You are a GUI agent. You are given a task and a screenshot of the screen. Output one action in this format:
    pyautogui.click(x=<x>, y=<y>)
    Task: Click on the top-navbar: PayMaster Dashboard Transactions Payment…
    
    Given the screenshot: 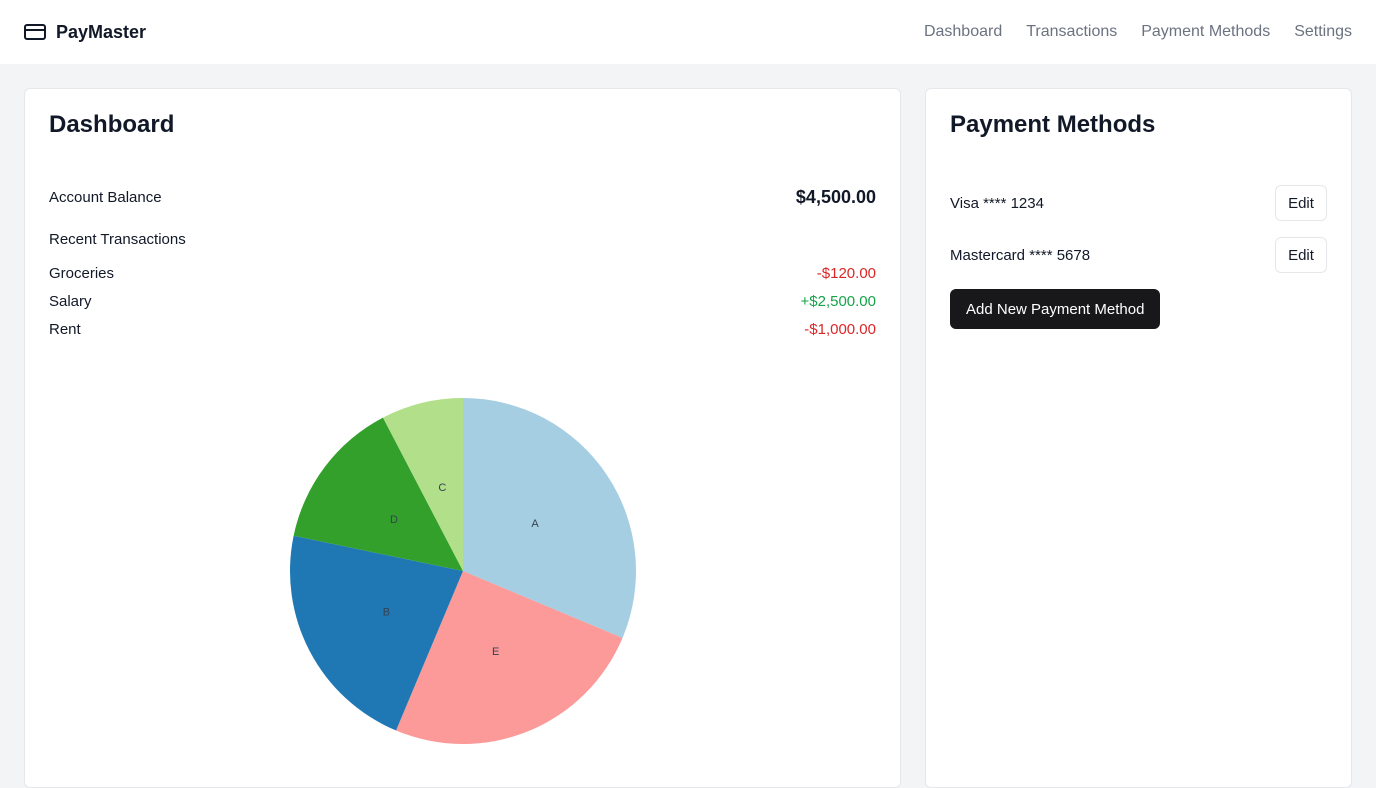 What is the action you would take?
    pyautogui.click(x=688, y=32)
    